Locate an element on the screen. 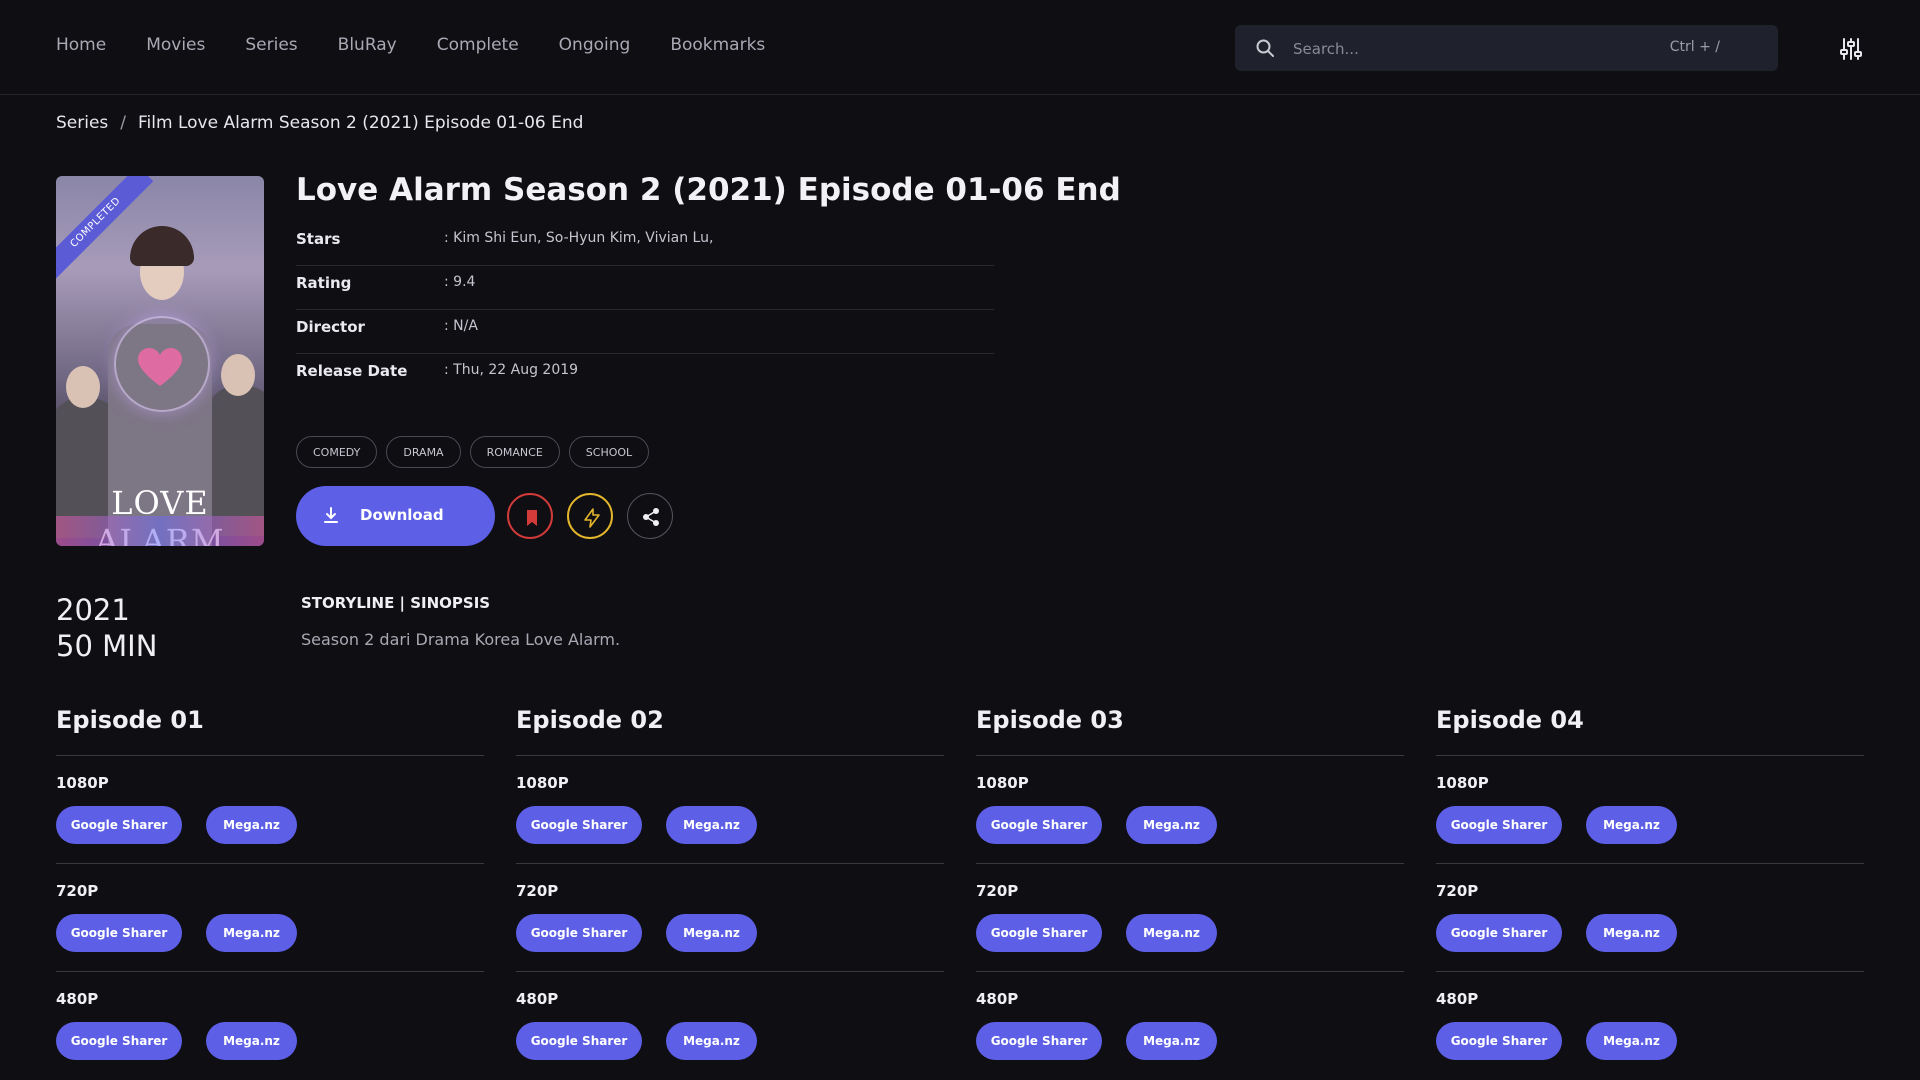 The image size is (1920, 1080). genre-tag-comedy: COMEDY is located at coordinates (337, 452).